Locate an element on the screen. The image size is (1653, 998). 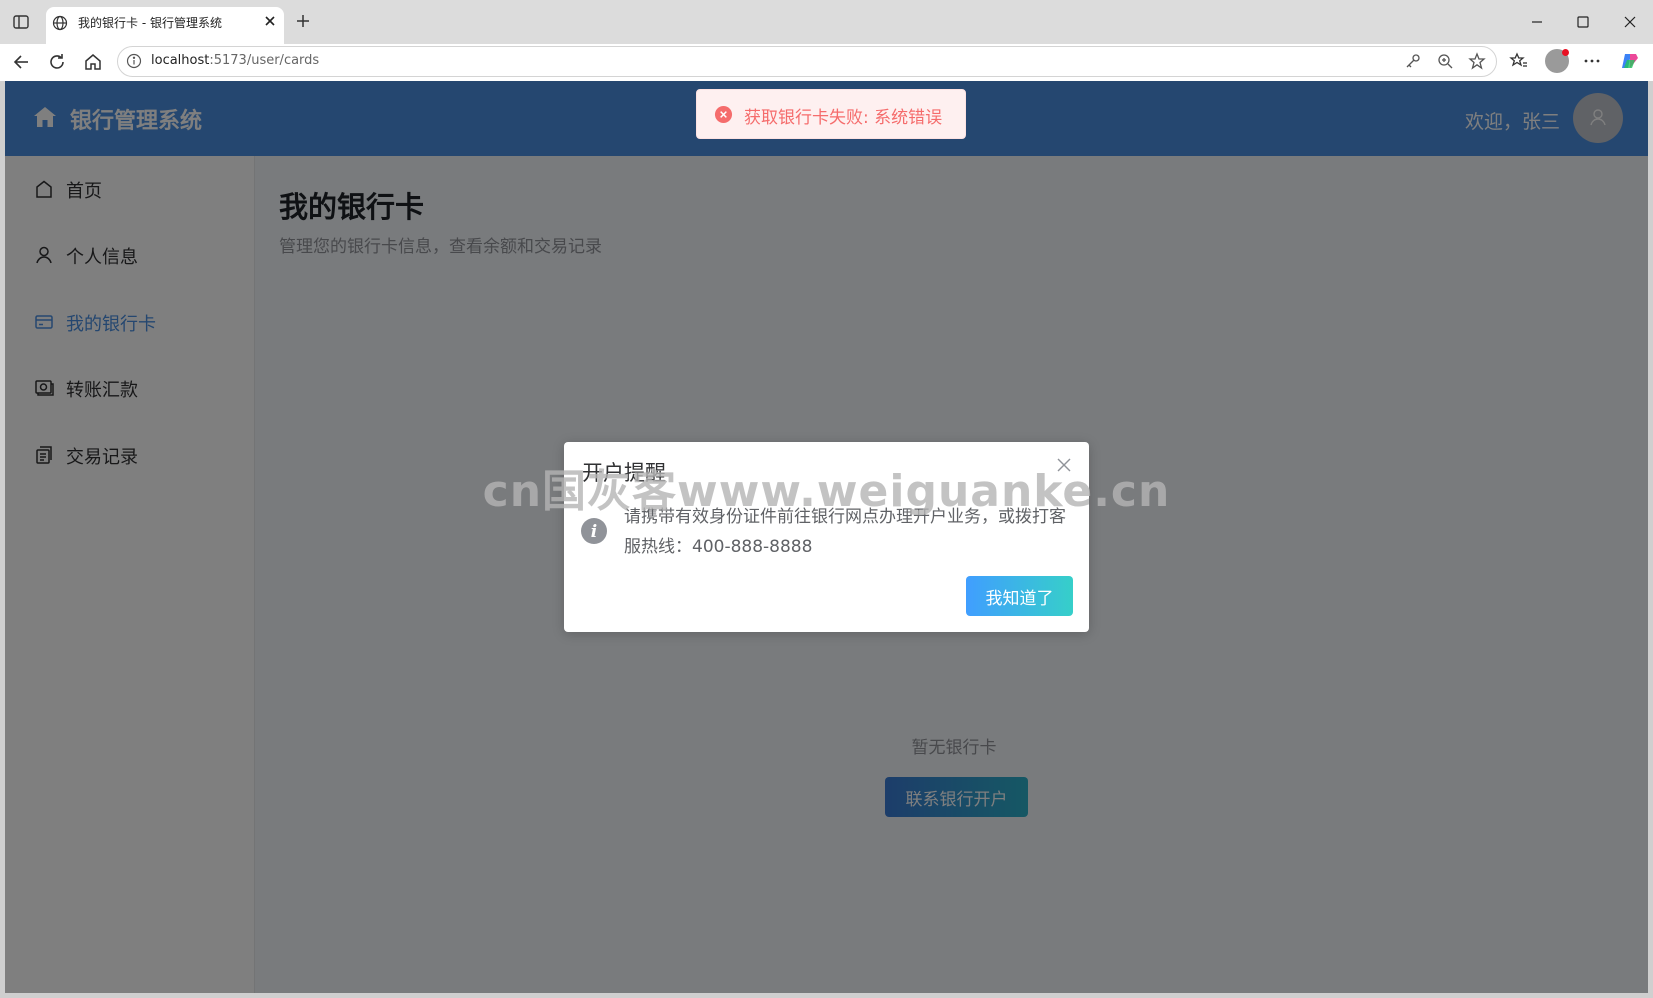
window-close-icon is located at coordinates (1630, 22).